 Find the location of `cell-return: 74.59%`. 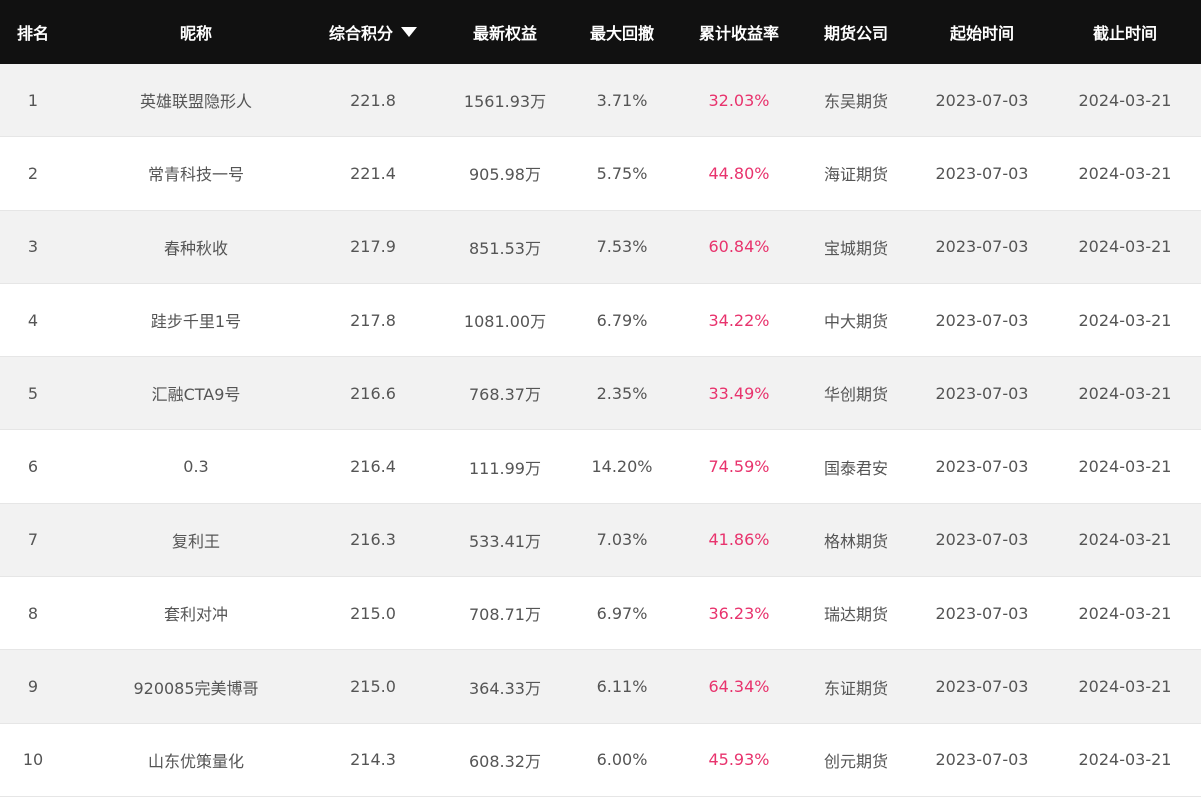

cell-return: 74.59% is located at coordinates (739, 467).